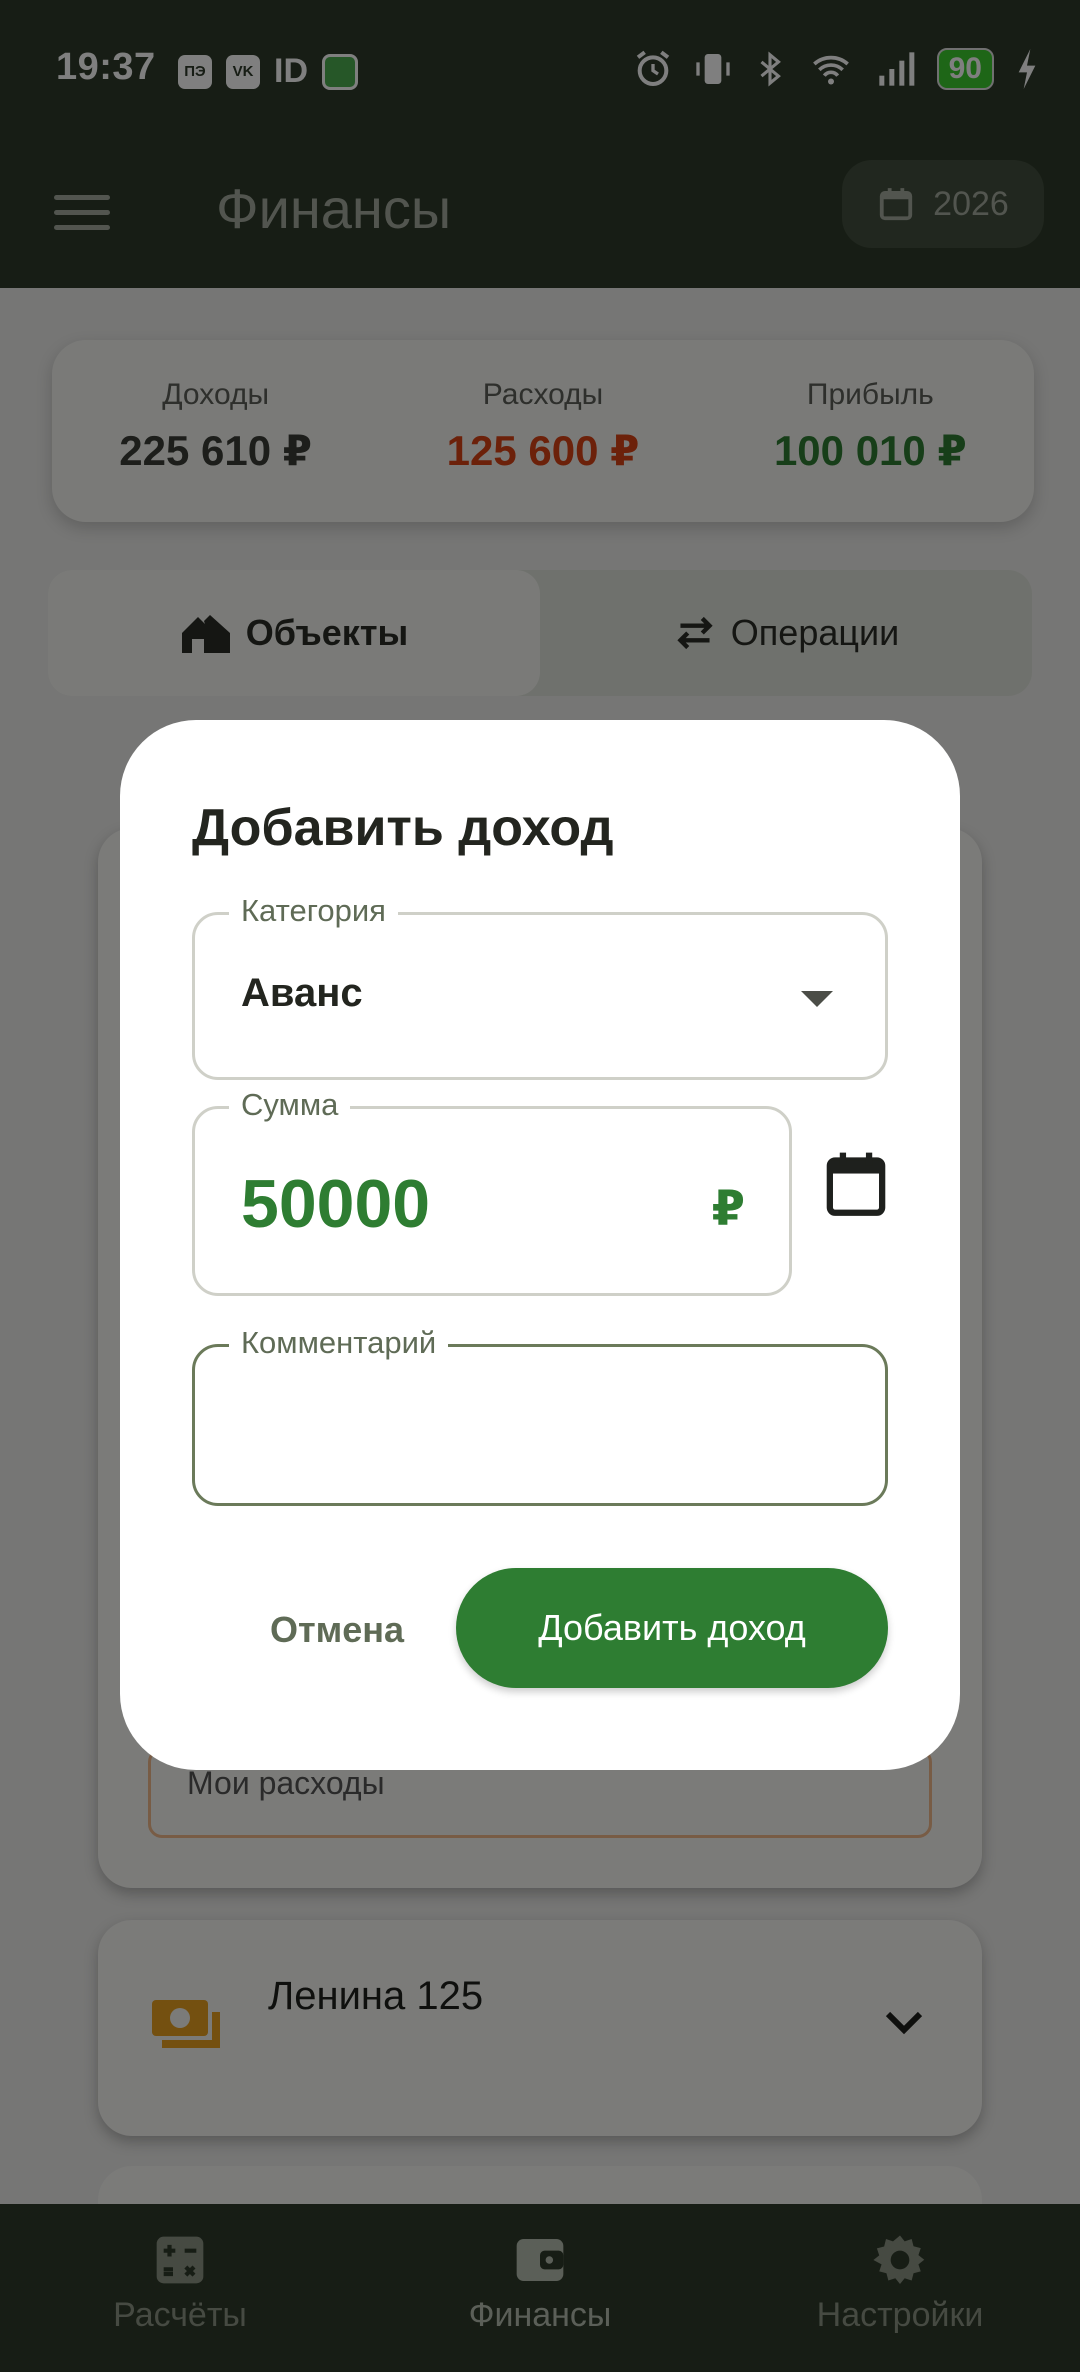  What do you see at coordinates (540, 986) in the screenshot?
I see `category-dropdown: Категория Аванс` at bounding box center [540, 986].